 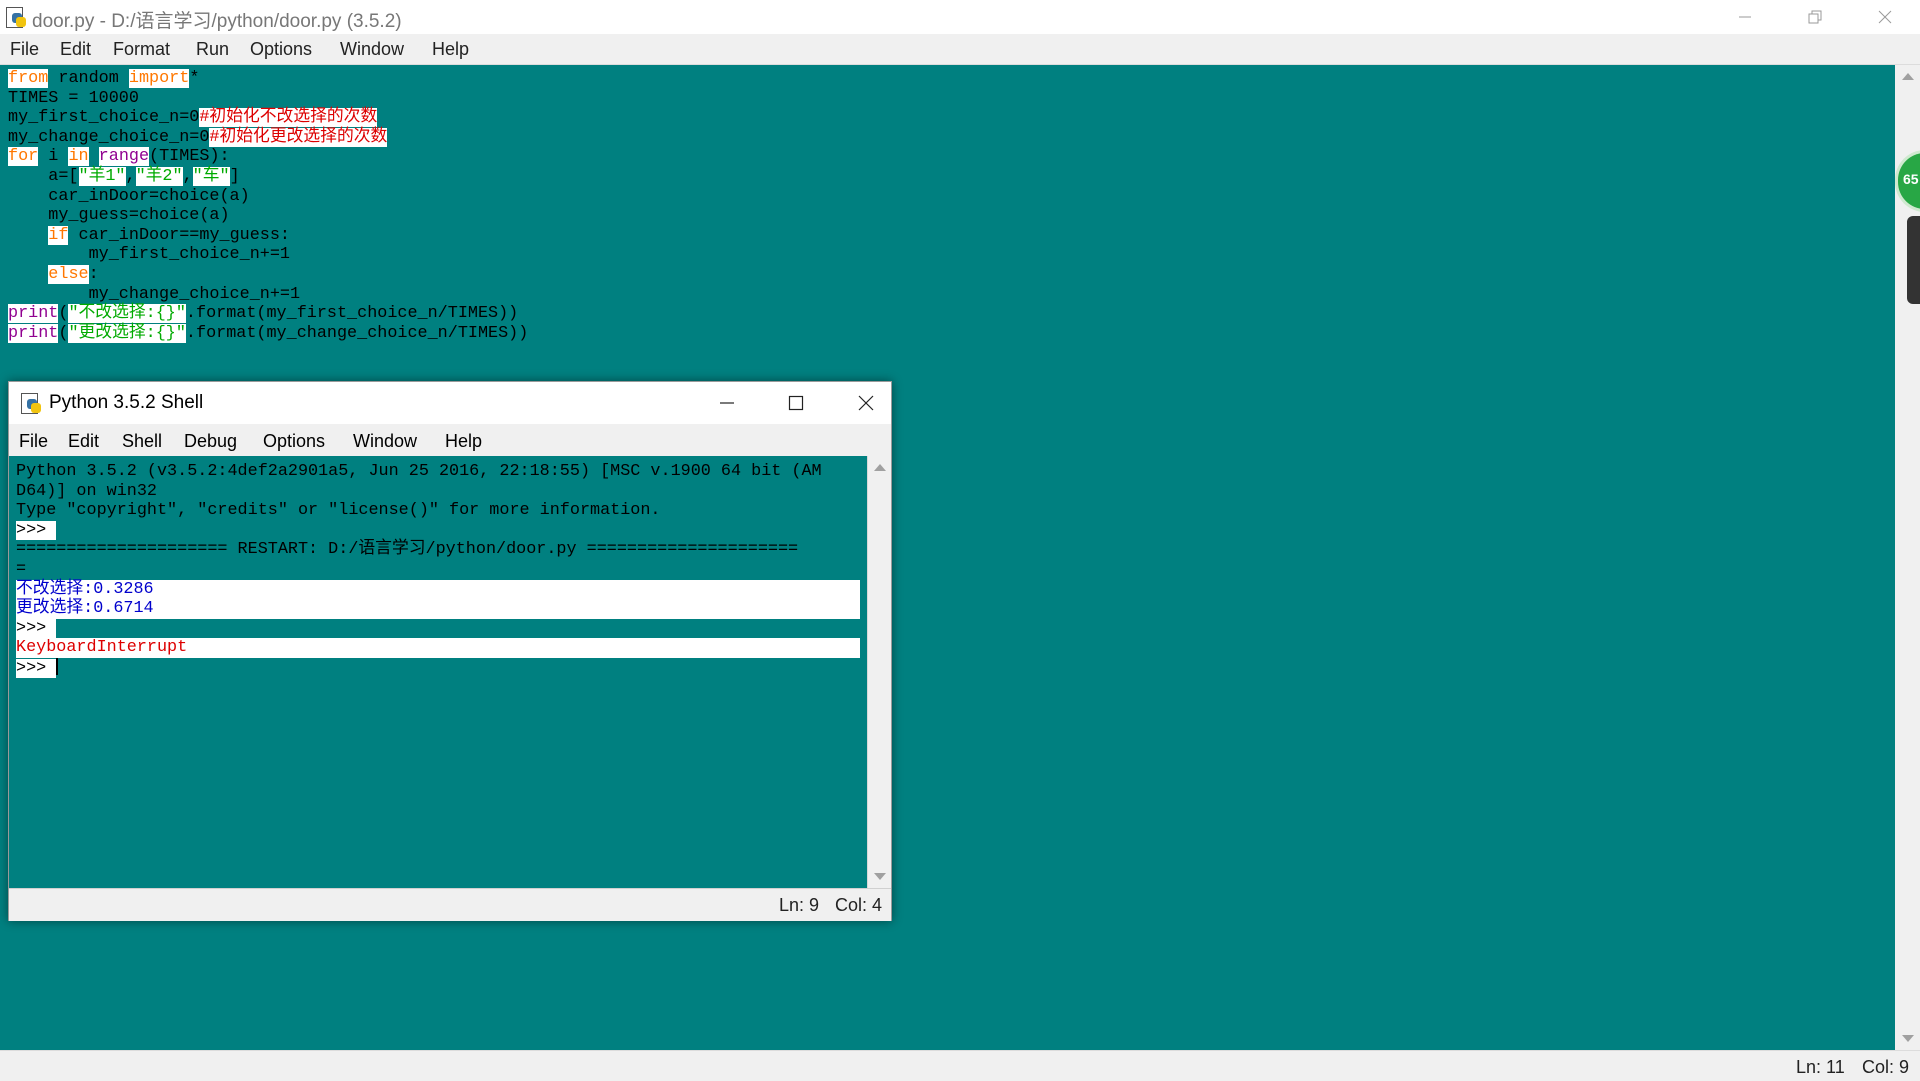 What do you see at coordinates (234, 176) in the screenshot?
I see `code-token: ]` at bounding box center [234, 176].